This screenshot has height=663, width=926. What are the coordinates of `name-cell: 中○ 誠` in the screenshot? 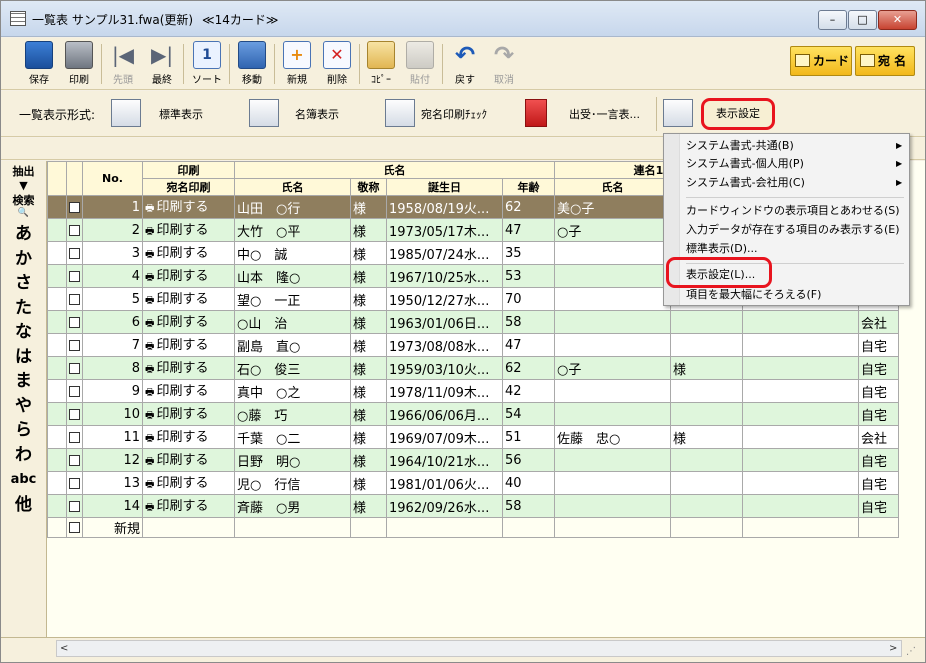 It's located at (292, 253).